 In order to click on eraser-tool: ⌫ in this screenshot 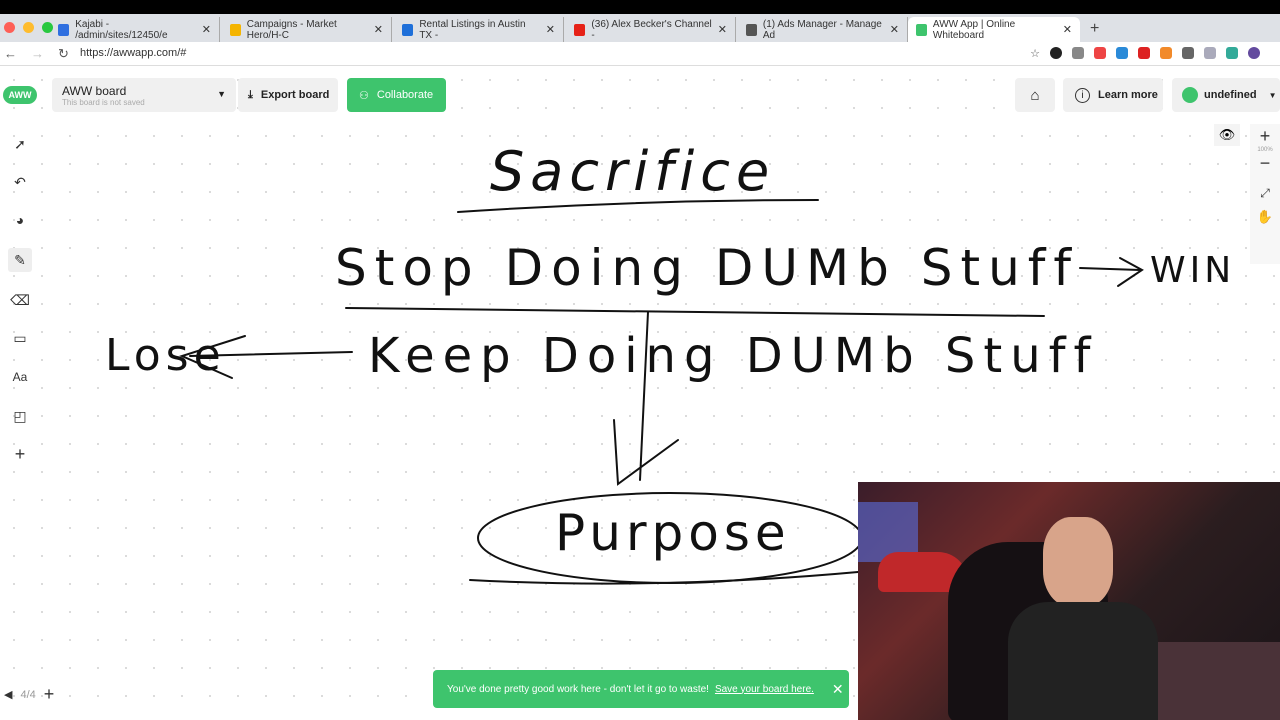, I will do `click(20, 300)`.